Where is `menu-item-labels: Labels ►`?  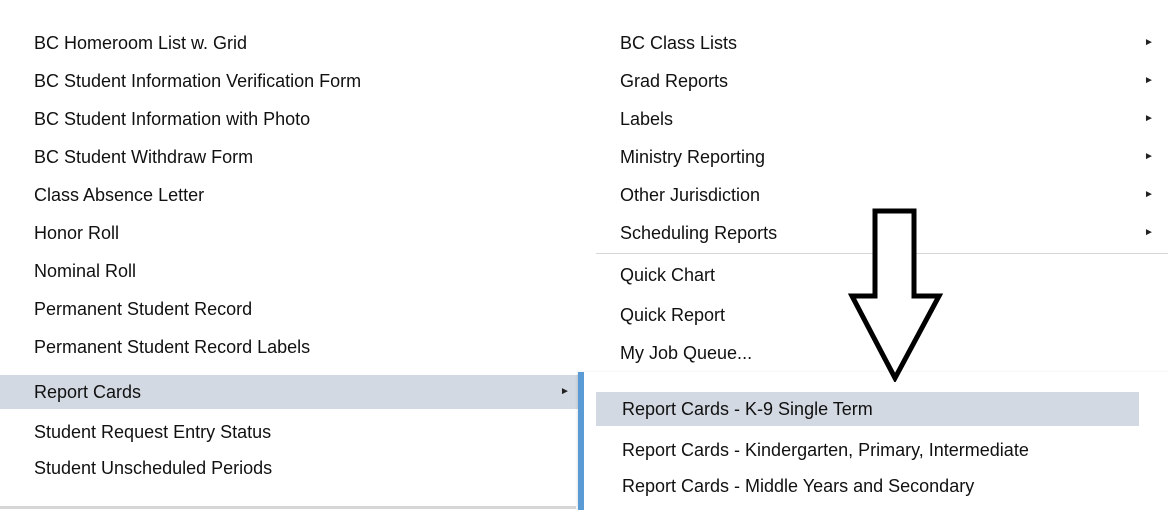
menu-item-labels: Labels ► is located at coordinates (882, 119).